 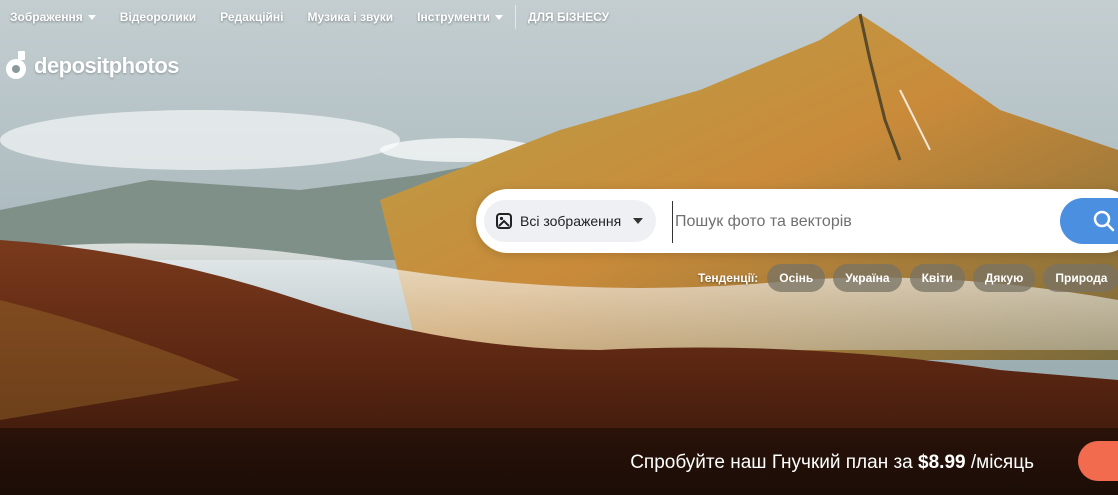 I want to click on nav-item-editorial-label: Редакційні, so click(x=252, y=17).